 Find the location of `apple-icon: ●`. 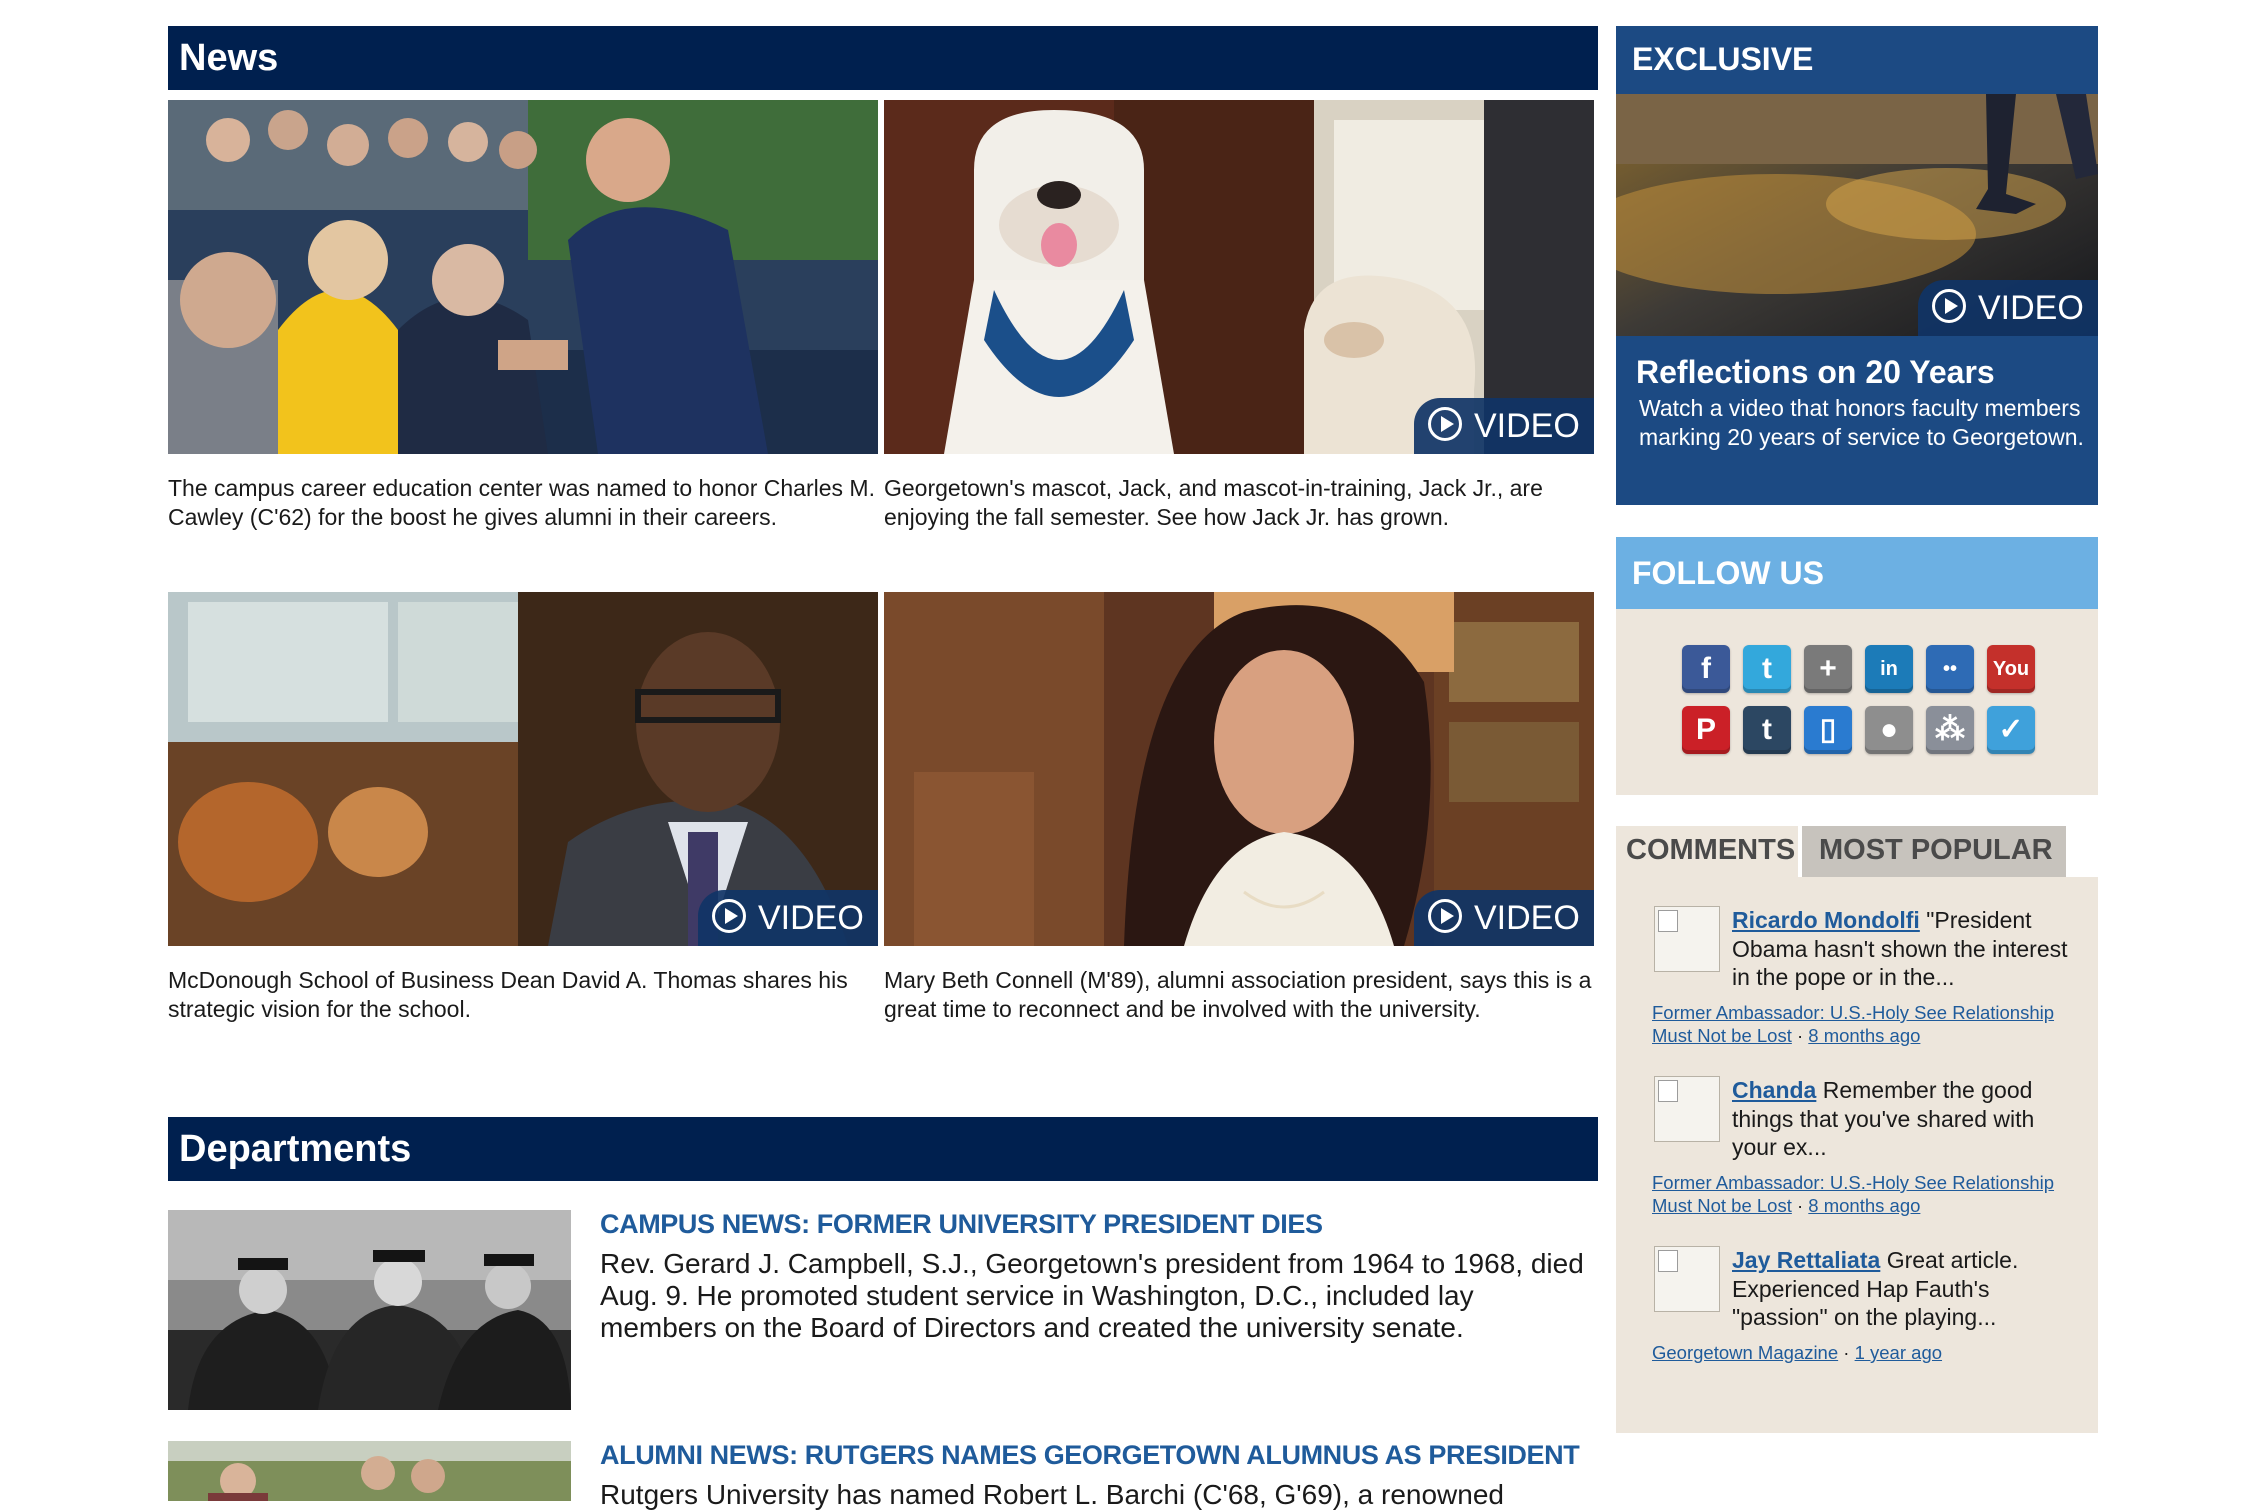

apple-icon: ● is located at coordinates (1889, 730).